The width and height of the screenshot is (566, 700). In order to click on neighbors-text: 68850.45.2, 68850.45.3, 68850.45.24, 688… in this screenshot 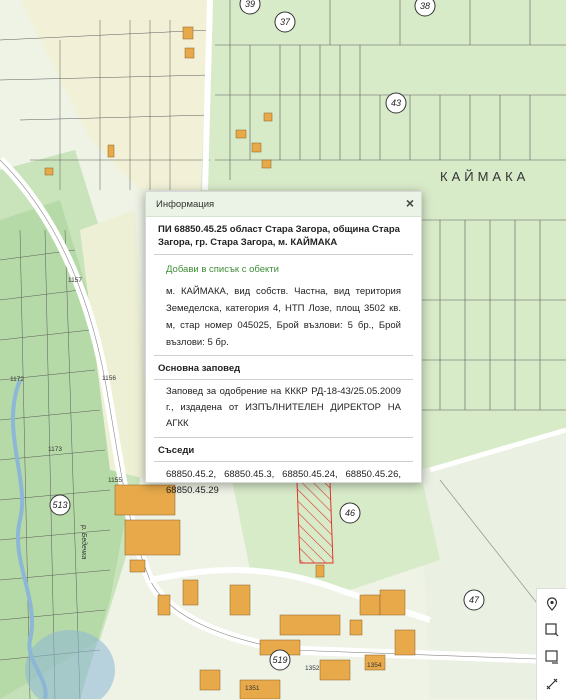, I will do `click(283, 482)`.